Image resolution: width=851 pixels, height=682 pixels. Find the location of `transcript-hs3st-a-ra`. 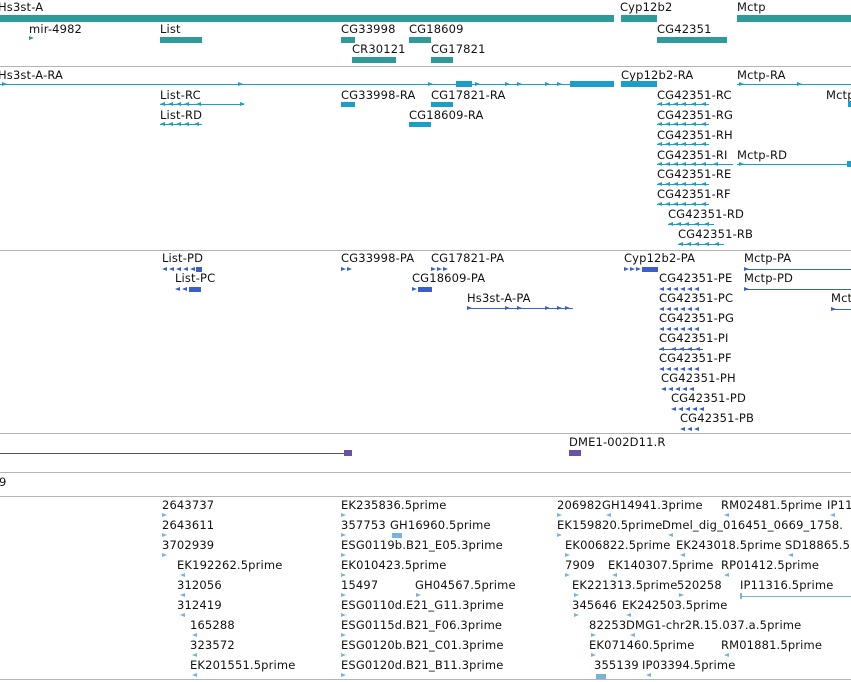

transcript-hs3st-a-ra is located at coordinates (307, 85).